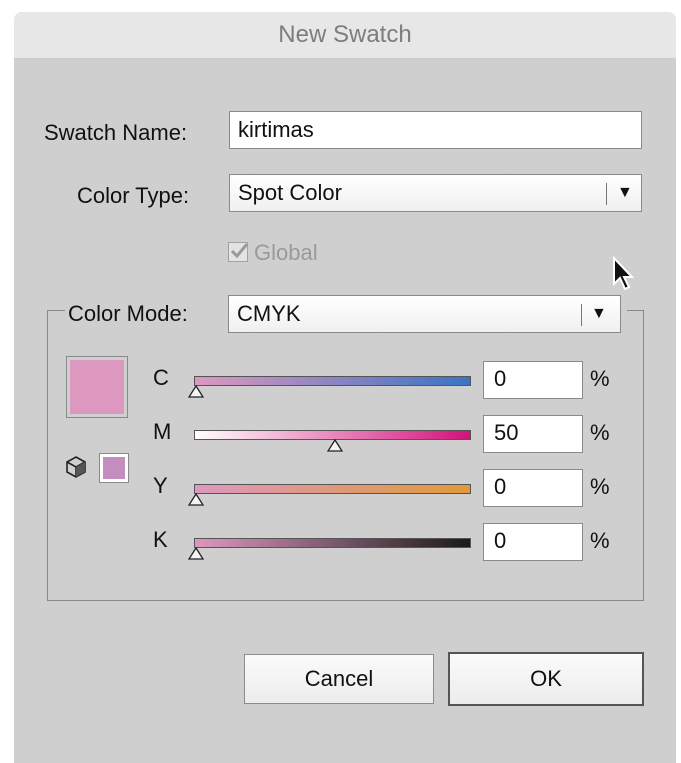 The image size is (681, 763). I want to click on gamut-swatch, so click(114, 468).